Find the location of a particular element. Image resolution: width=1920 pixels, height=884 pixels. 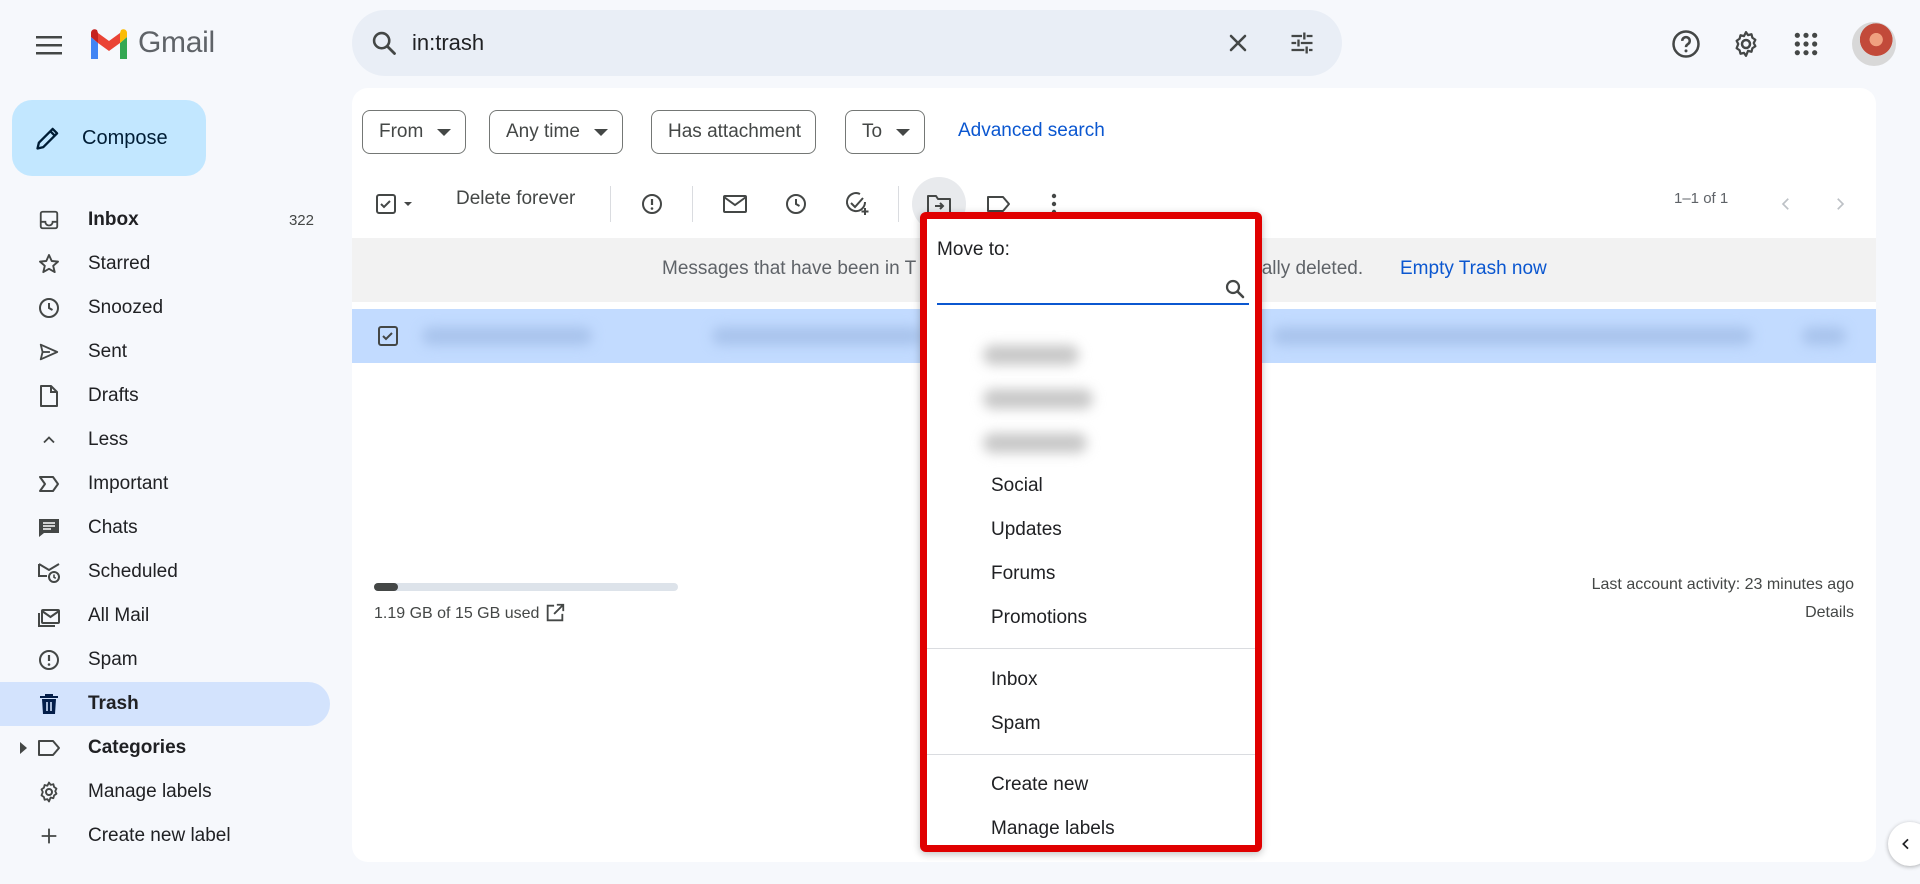

menu-item-manage-labels: Manage labels is located at coordinates (1053, 829).